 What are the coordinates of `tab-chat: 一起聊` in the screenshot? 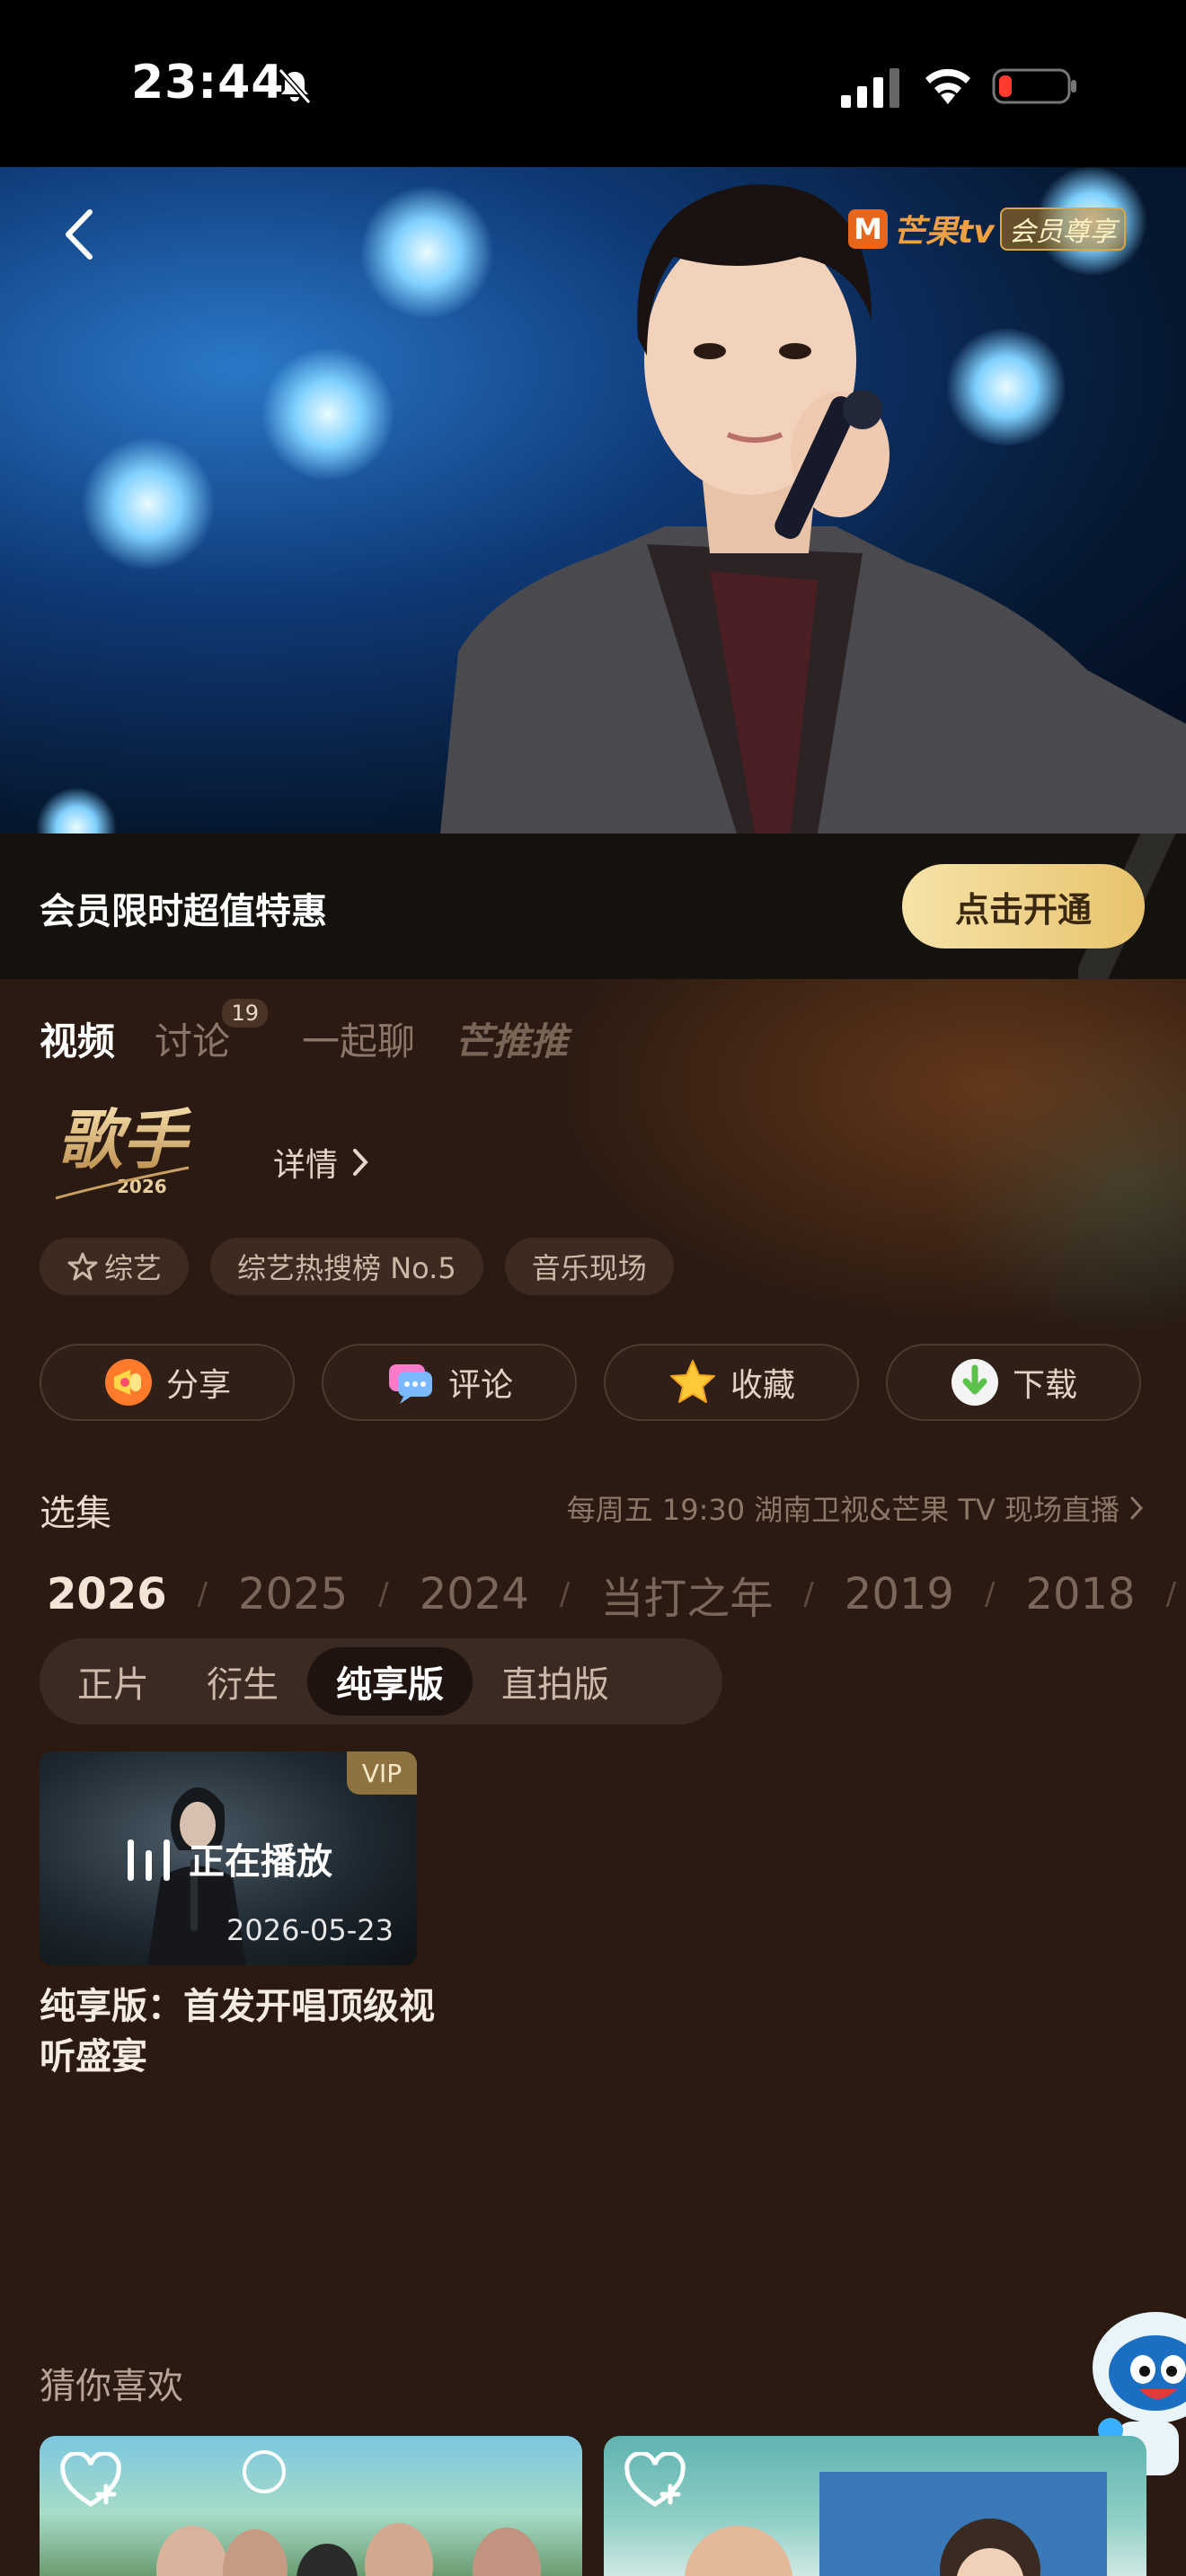 It's located at (358, 1038).